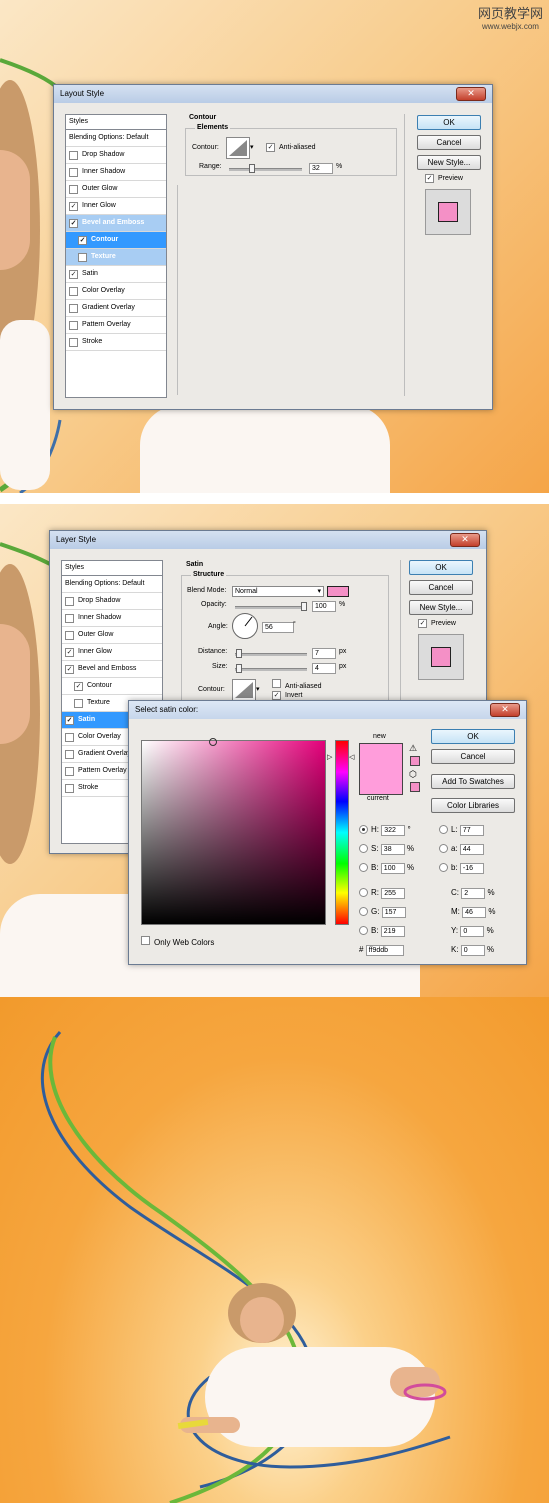  What do you see at coordinates (393, 912) in the screenshot?
I see `green-field: 157` at bounding box center [393, 912].